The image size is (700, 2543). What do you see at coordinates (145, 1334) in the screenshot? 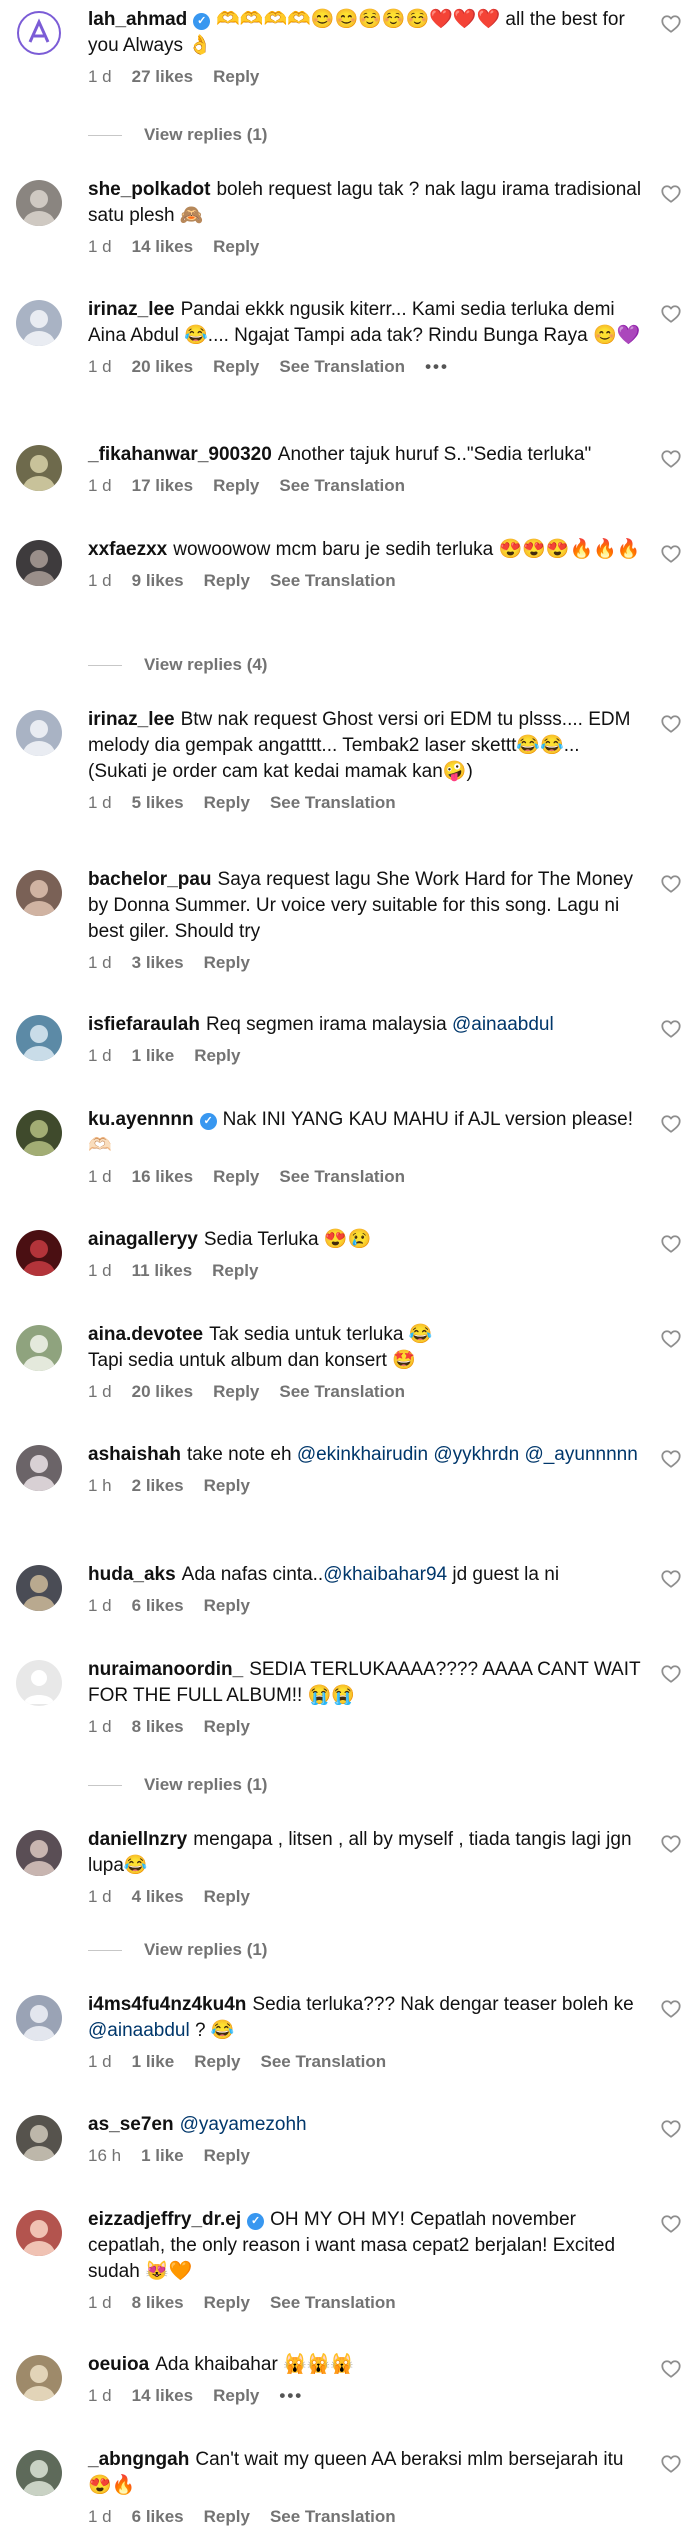
I see `username: aina.devotee` at bounding box center [145, 1334].